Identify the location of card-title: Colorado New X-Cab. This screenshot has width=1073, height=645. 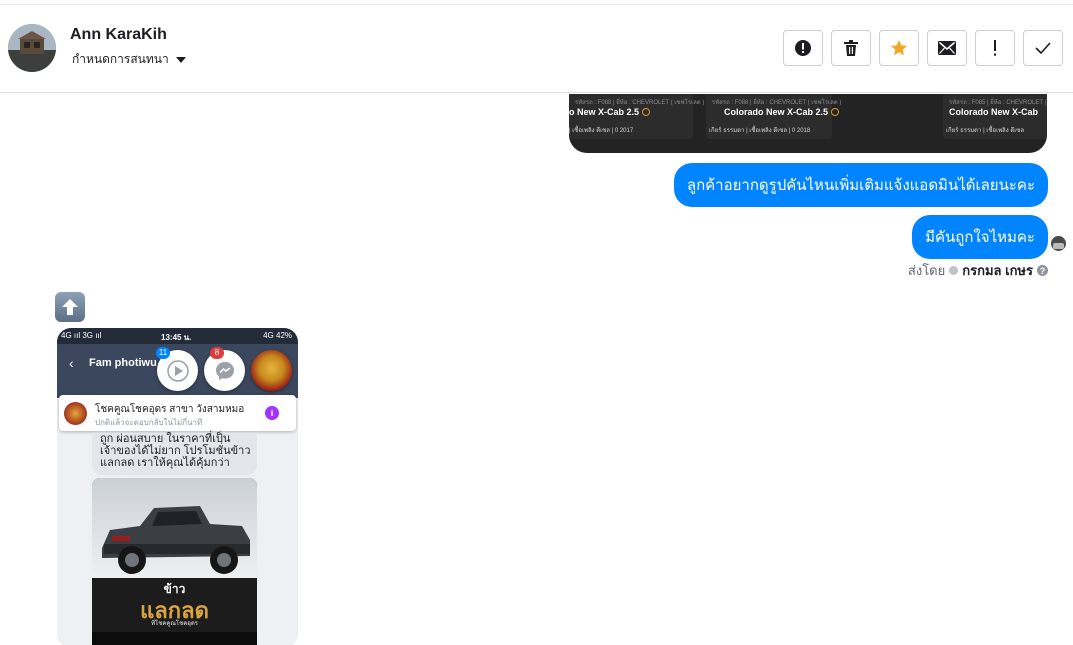
(994, 112).